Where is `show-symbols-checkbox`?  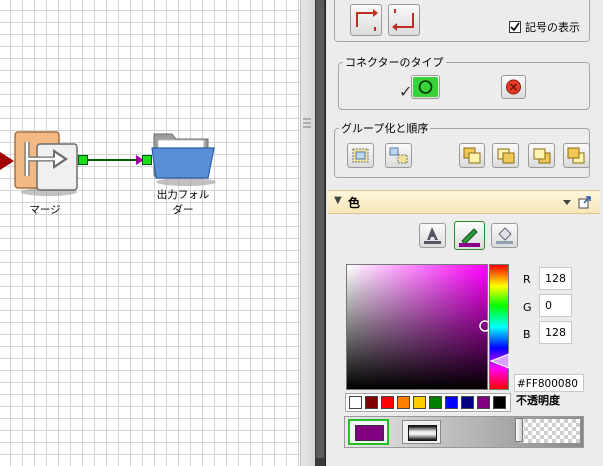
show-symbols-checkbox is located at coordinates (515, 27).